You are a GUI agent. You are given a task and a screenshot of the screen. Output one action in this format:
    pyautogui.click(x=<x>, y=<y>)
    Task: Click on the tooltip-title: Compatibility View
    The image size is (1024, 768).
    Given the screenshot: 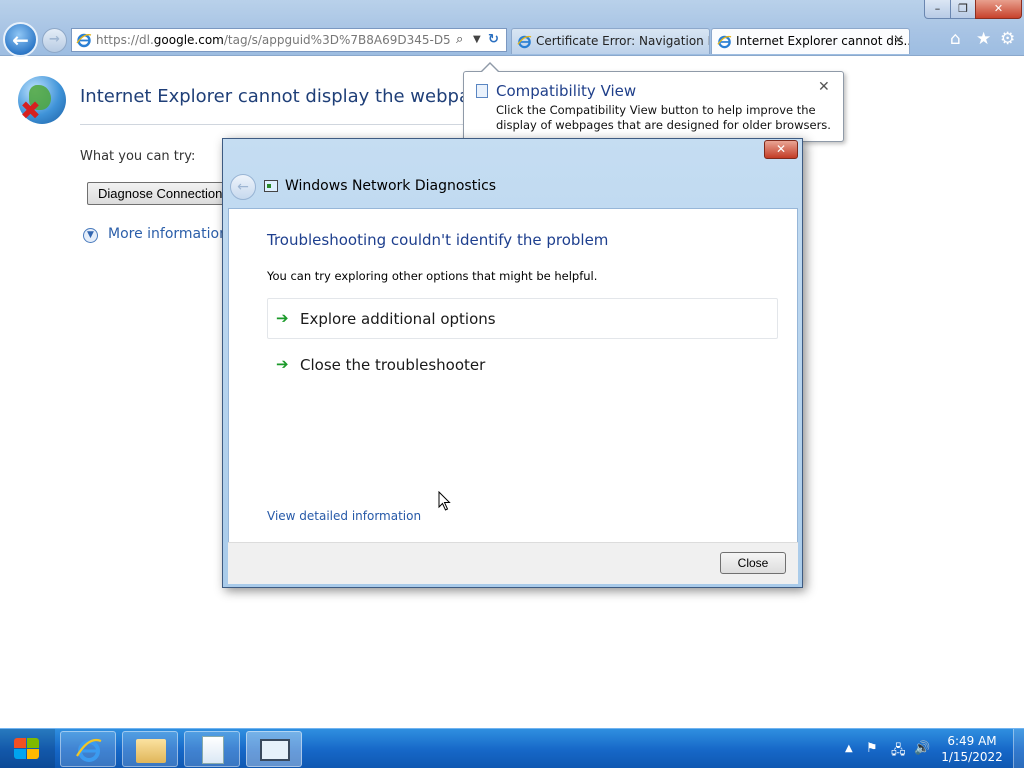 What is the action you would take?
    pyautogui.click(x=566, y=91)
    